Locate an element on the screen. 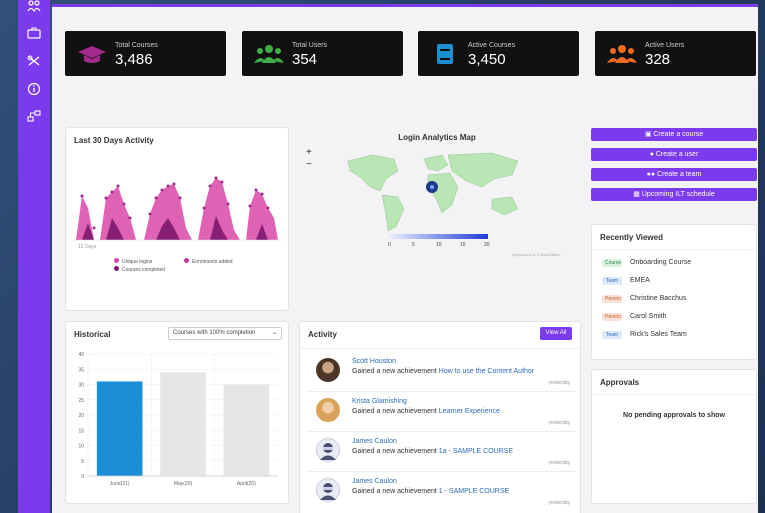 The width and height of the screenshot is (765, 513). x-tick-label: April(20) is located at coordinates (246, 484).